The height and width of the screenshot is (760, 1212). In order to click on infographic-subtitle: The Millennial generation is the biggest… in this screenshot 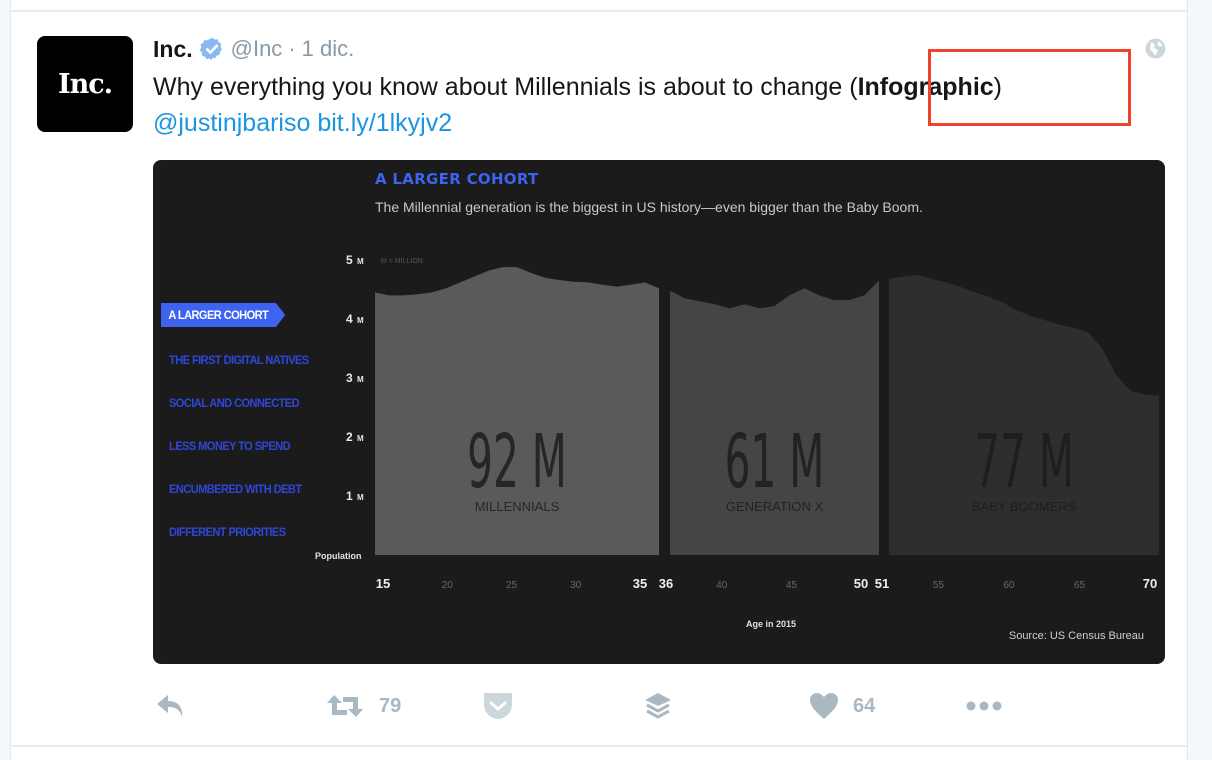, I will do `click(649, 207)`.